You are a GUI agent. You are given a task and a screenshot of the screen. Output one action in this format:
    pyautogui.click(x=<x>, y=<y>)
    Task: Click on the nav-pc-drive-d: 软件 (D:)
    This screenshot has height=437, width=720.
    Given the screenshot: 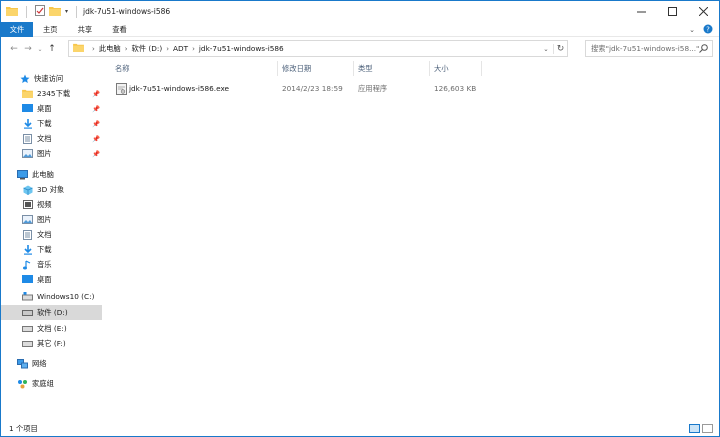 What is the action you would take?
    pyautogui.click(x=51, y=312)
    